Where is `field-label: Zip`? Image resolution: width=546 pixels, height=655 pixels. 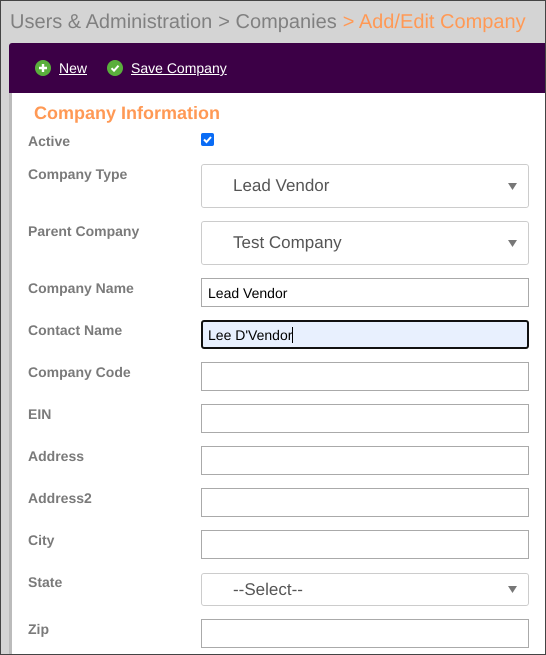 field-label: Zip is located at coordinates (39, 628).